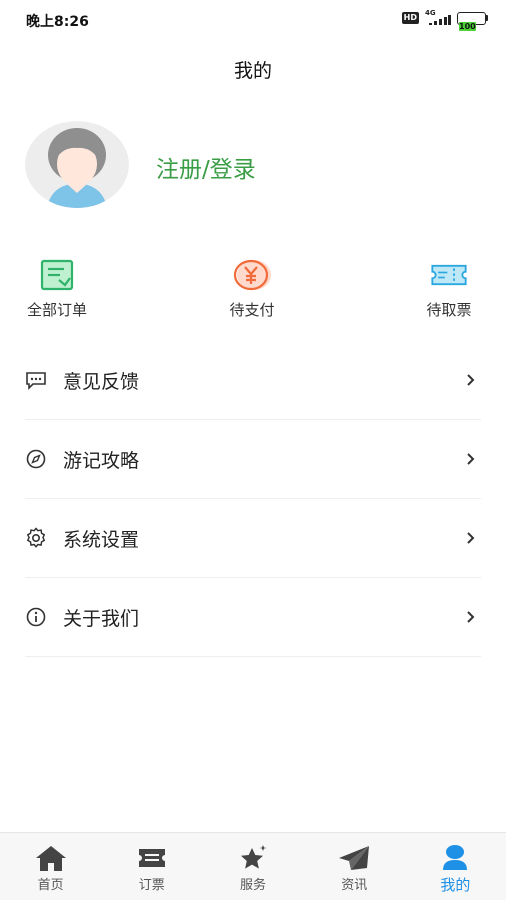 This screenshot has height=900, width=506. Describe the element at coordinates (253, 380) in the screenshot. I see `menu-item-feedback: 意见反馈` at that location.